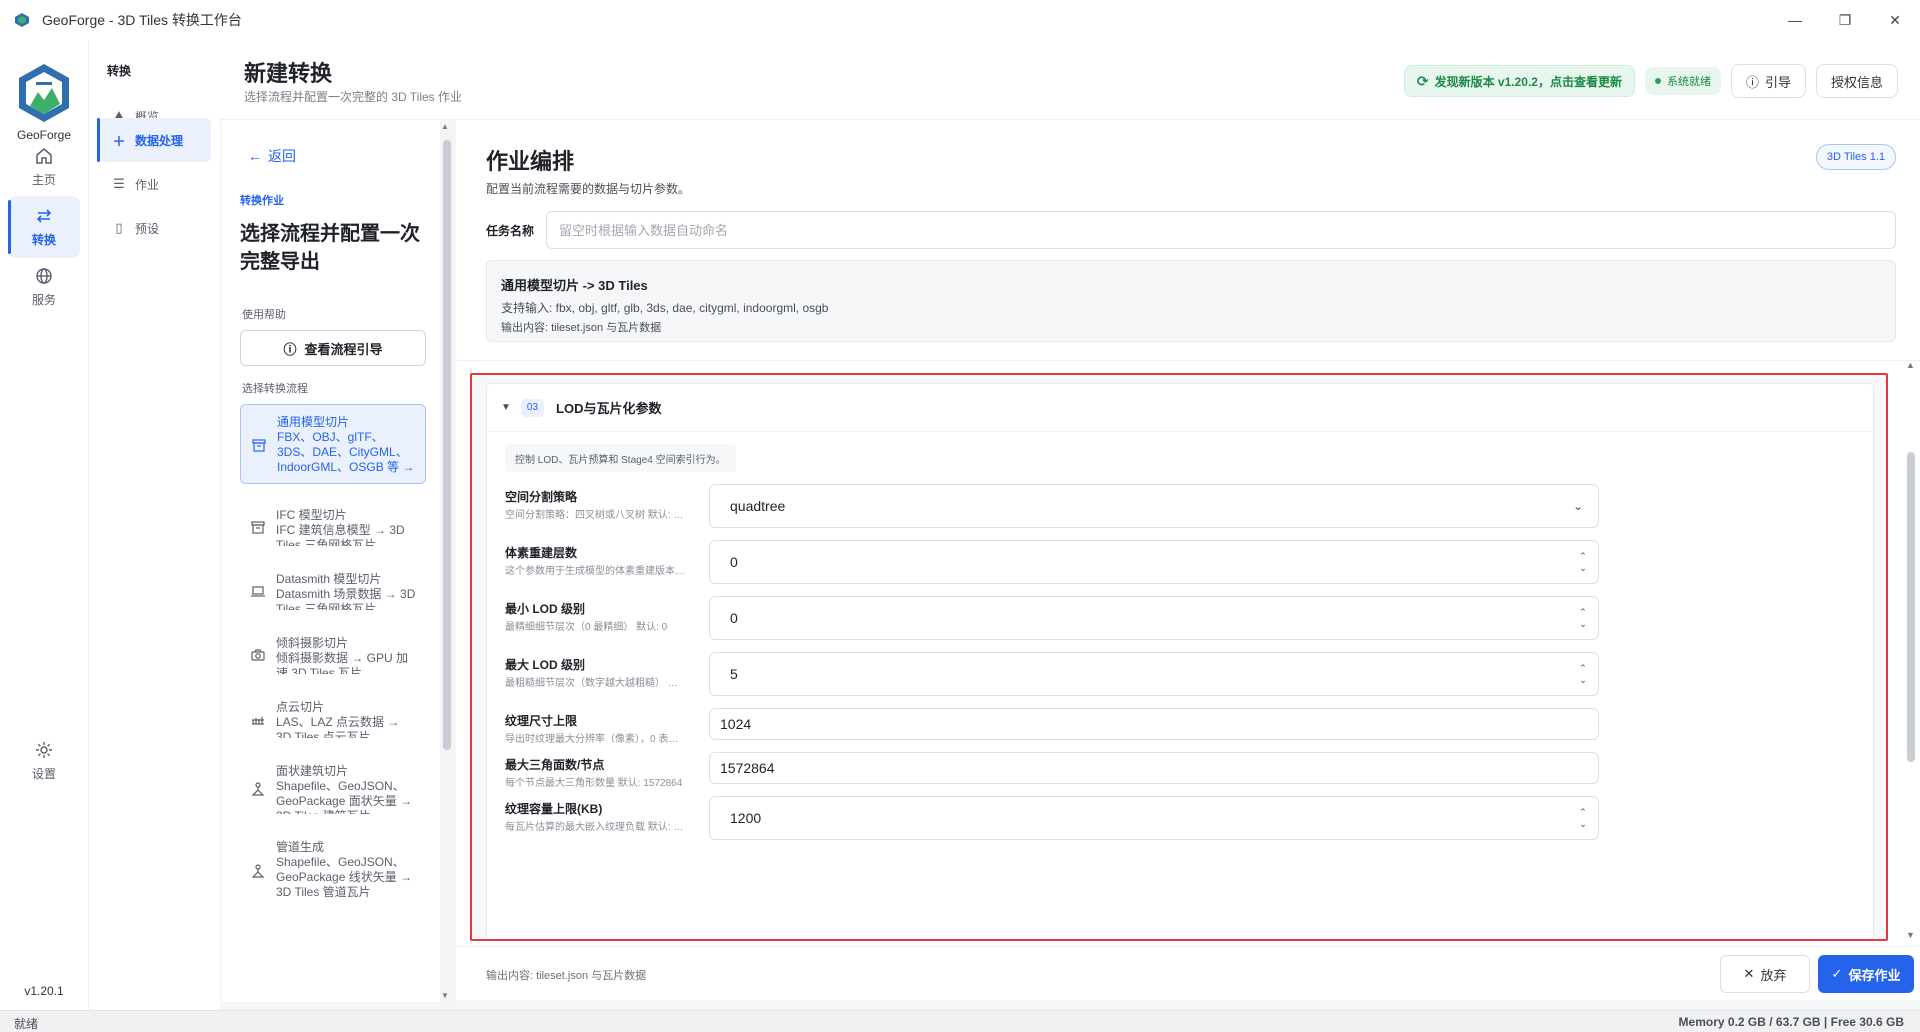 The image size is (1920, 1032). What do you see at coordinates (594, 783) in the screenshot?
I see `field-help: 每个节点最大三角形数量 默认: 1572864` at bounding box center [594, 783].